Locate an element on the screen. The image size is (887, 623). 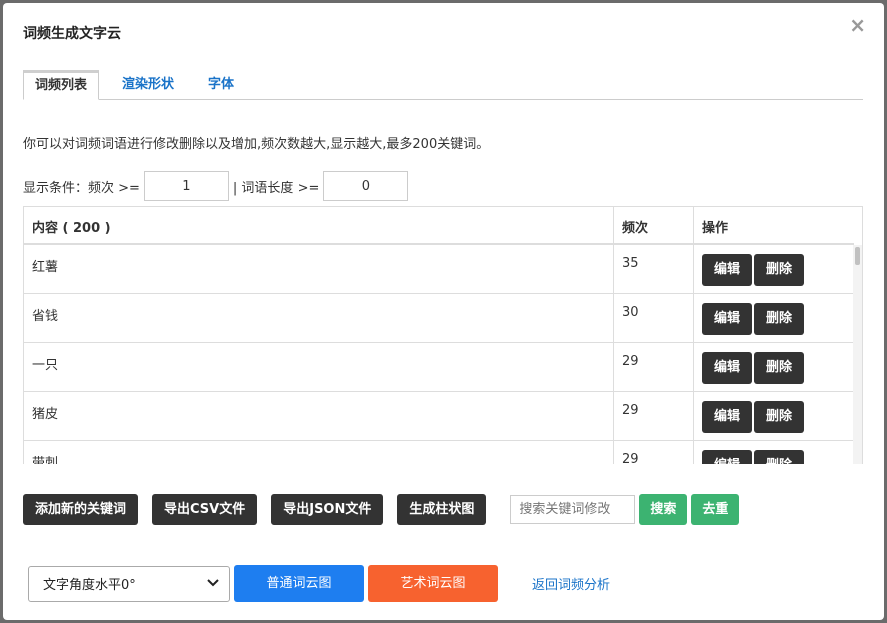
row-word: 一只 is located at coordinates (319, 367).